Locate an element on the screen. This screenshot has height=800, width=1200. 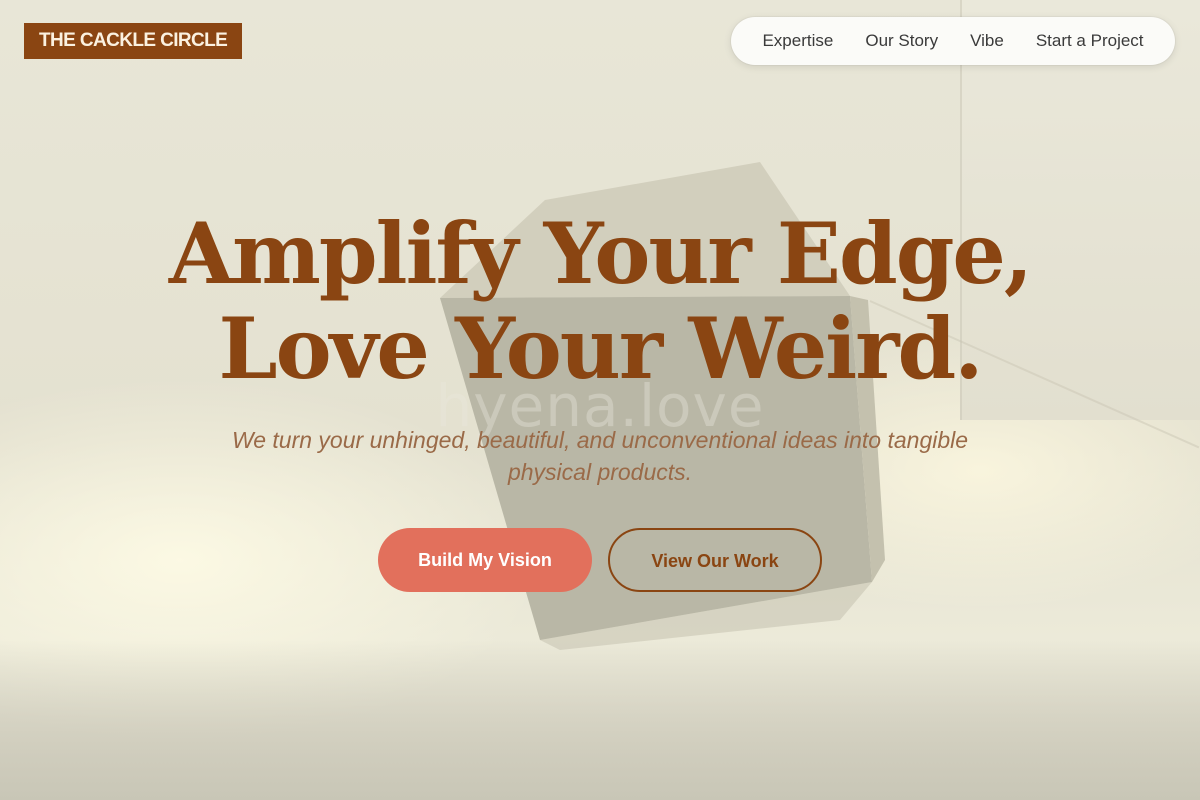
nav-item-vibe: Vibe is located at coordinates (987, 41).